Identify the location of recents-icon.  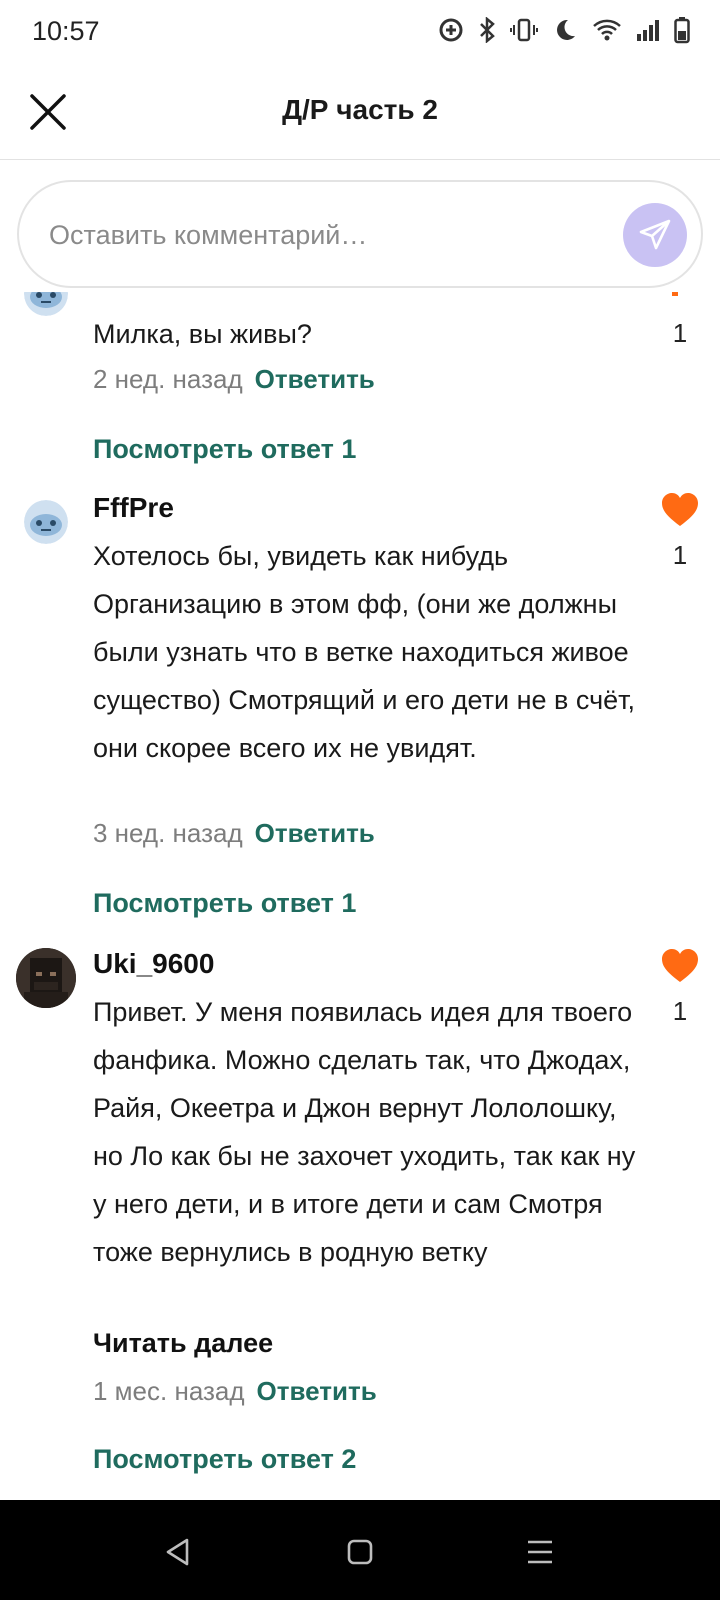
(540, 1552).